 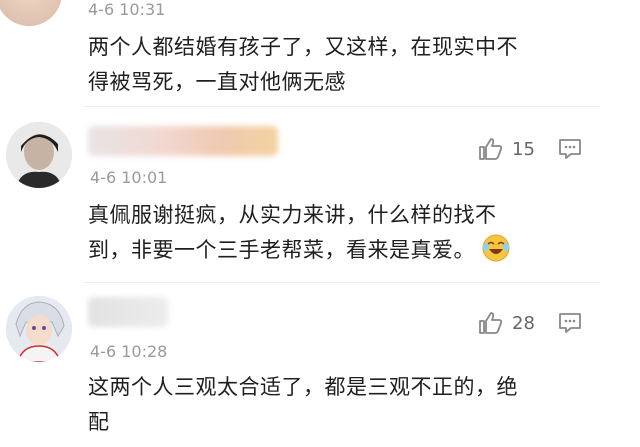 What do you see at coordinates (506, 323) in the screenshot?
I see `like-button: 28` at bounding box center [506, 323].